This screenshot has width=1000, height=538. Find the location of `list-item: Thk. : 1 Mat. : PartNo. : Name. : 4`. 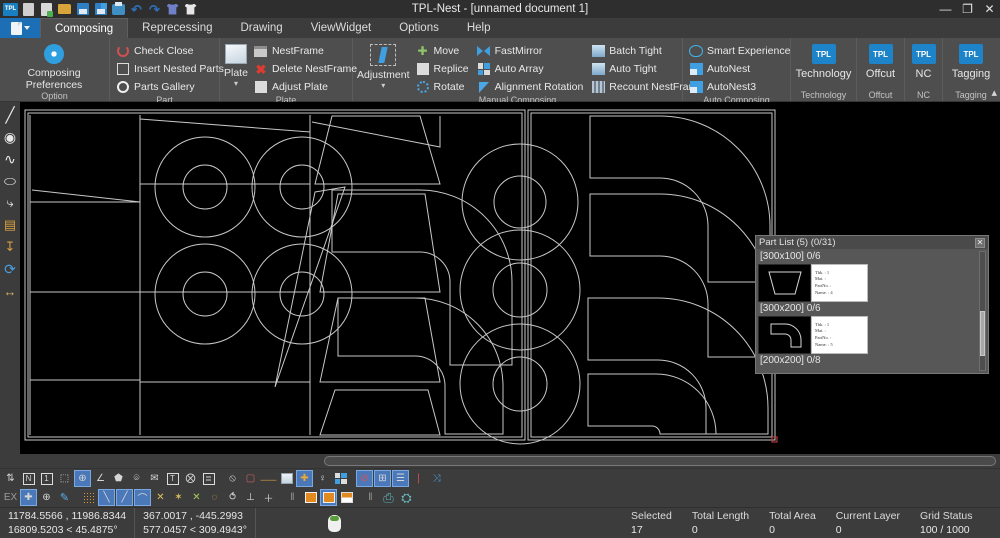

list-item: Thk. : 1 Mat. : PartNo. : Name. : 4 is located at coordinates (867, 283).